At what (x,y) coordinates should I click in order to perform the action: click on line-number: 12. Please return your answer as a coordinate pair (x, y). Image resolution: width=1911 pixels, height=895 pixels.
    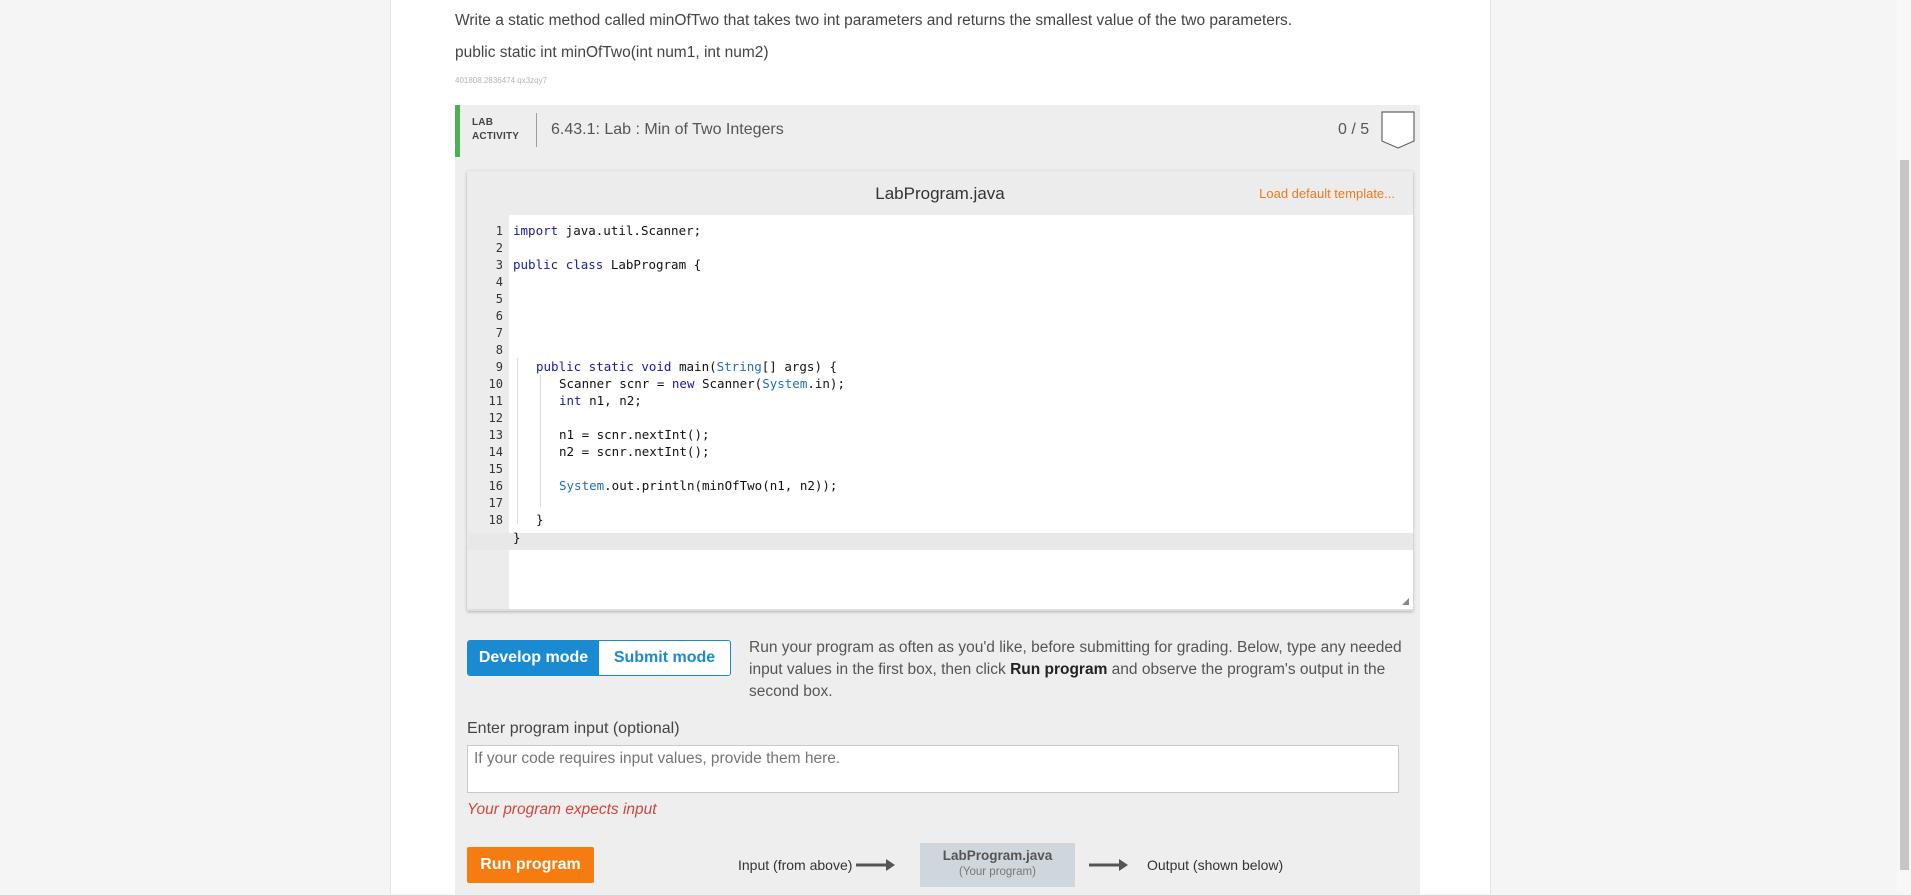
    Looking at the image, I should click on (495, 418).